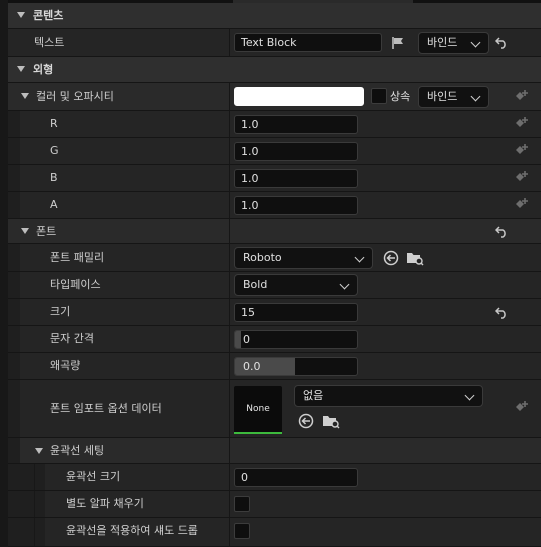 The width and height of the screenshot is (541, 547). I want to click on property-row-channel-b: B 1.0, so click(274, 178).